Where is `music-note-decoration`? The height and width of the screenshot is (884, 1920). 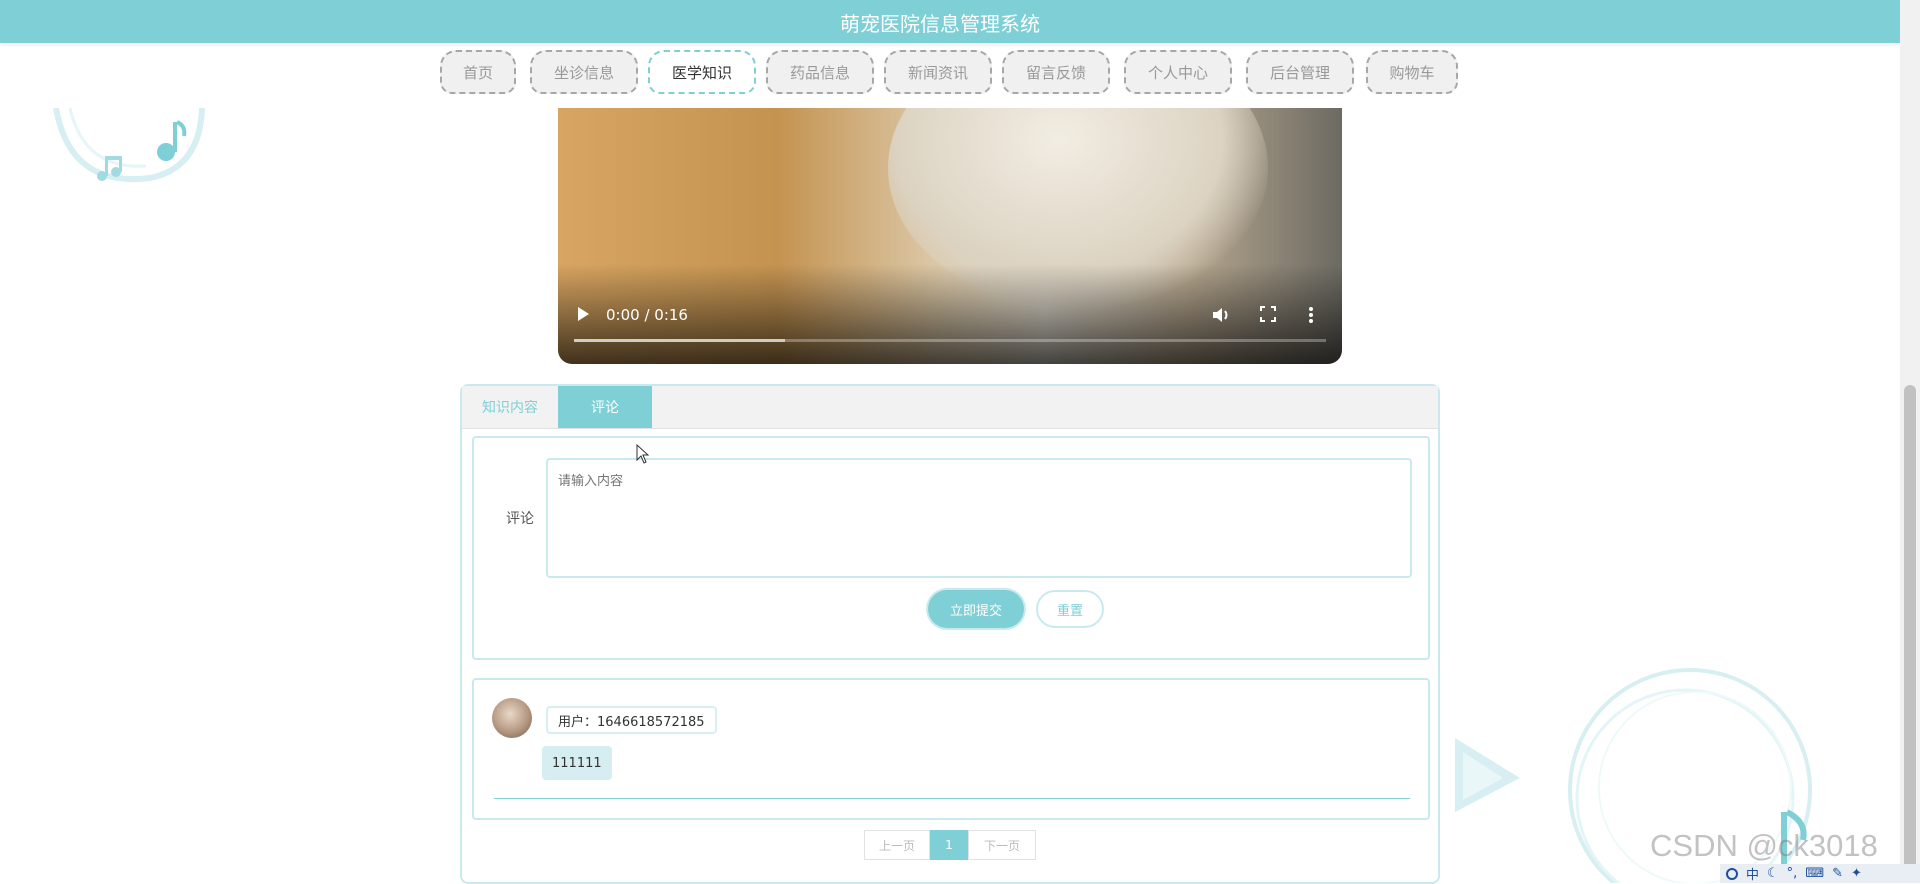
music-note-decoration is located at coordinates (129, 145).